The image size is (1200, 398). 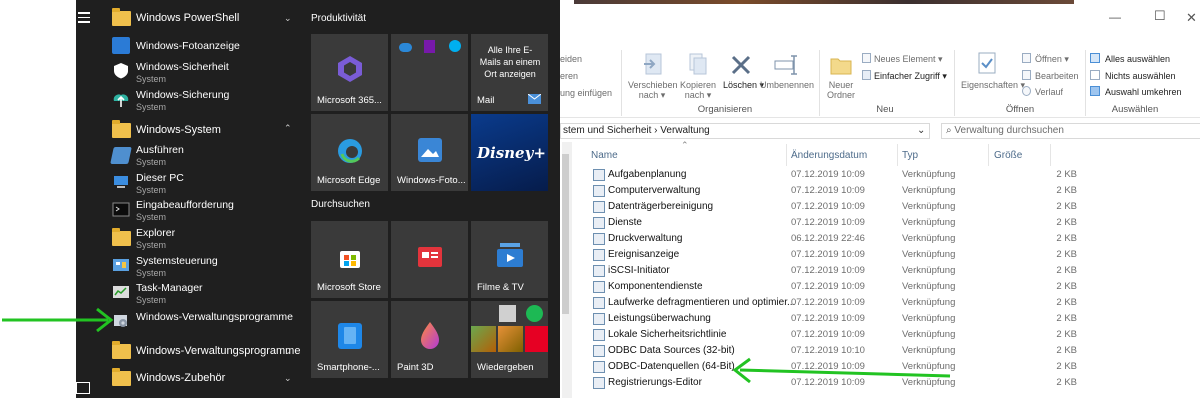 I want to click on tile-paint-3d: Paint 3D, so click(x=429, y=339).